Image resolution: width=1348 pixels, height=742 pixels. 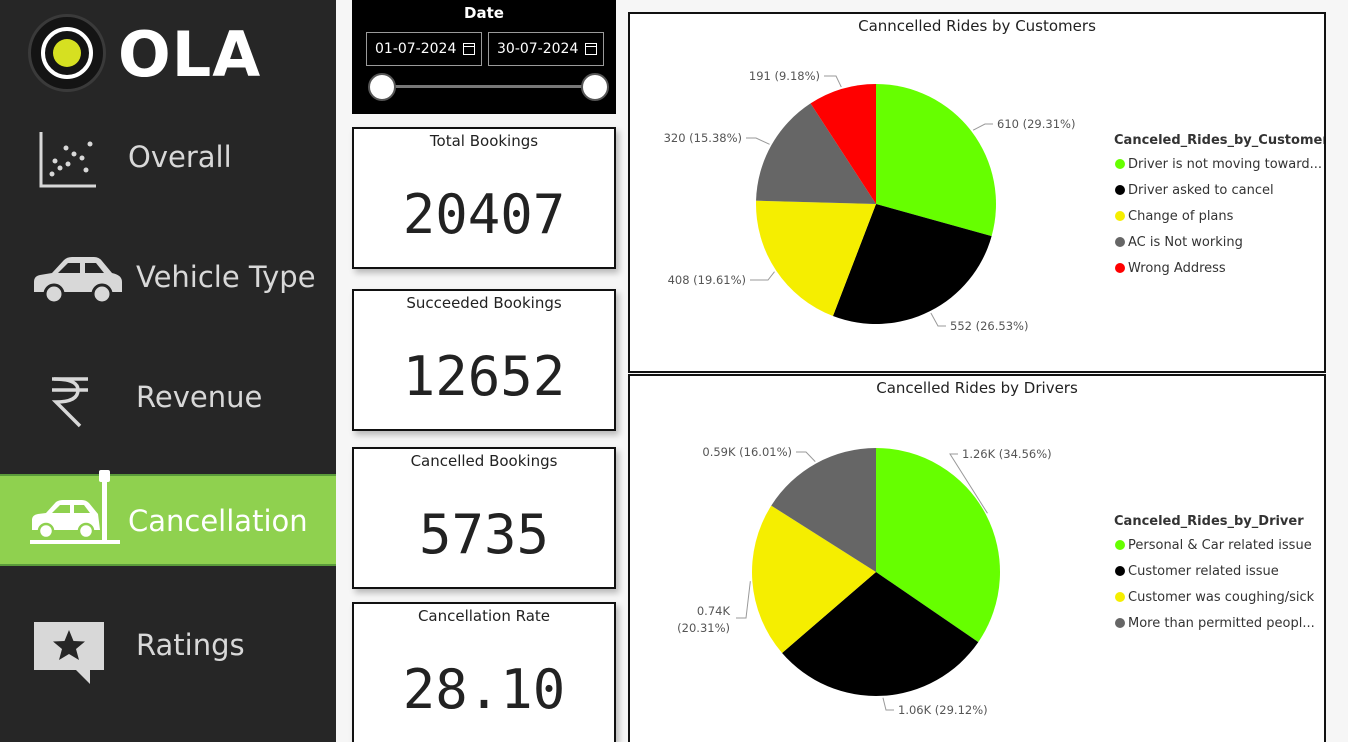 I want to click on kpi-title: Succeeded Bookings, so click(x=484, y=303).